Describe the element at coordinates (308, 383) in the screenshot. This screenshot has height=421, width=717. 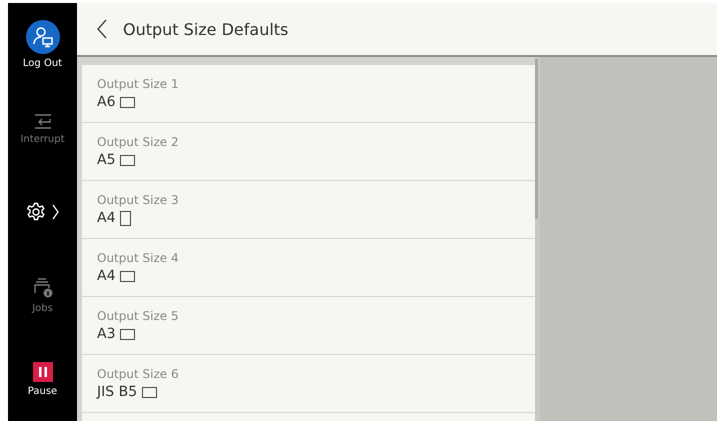
I see `output-size-item: Output Size 6 JIS B5` at that location.